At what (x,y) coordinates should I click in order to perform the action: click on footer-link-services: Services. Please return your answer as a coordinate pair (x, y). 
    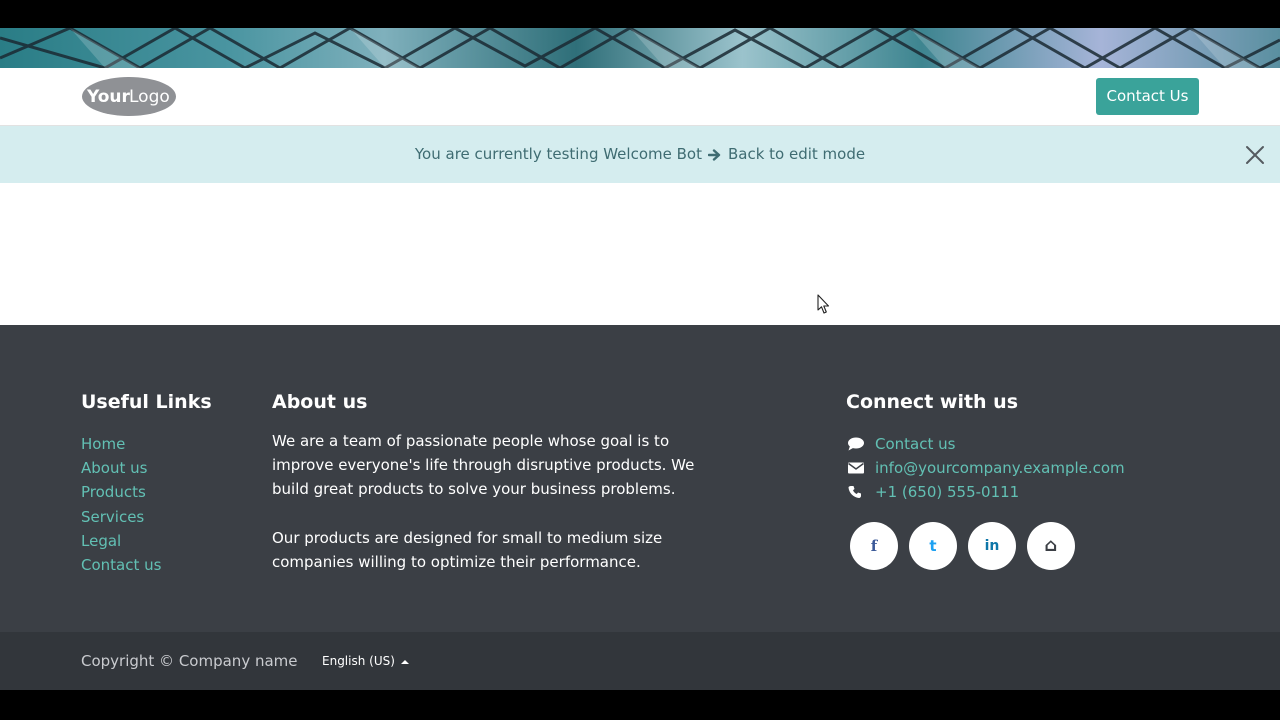
    Looking at the image, I should click on (121, 517).